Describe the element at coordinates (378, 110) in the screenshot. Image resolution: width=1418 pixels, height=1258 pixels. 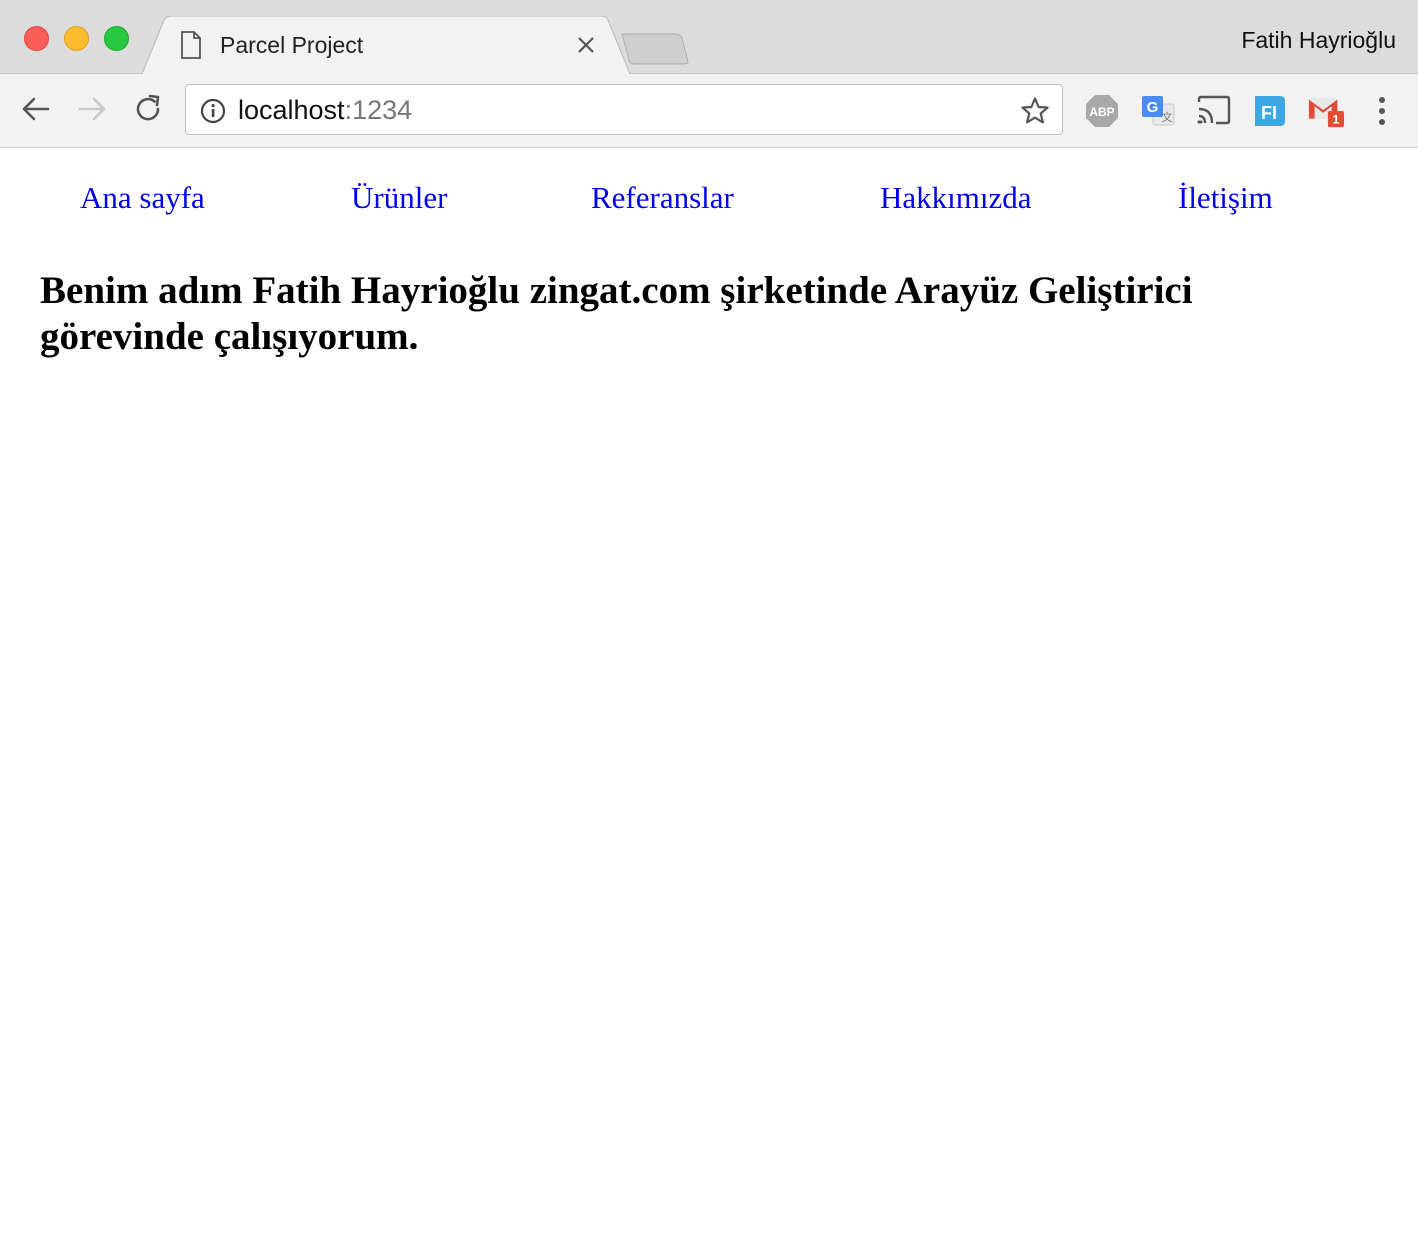
I see `url-port: :1234` at that location.